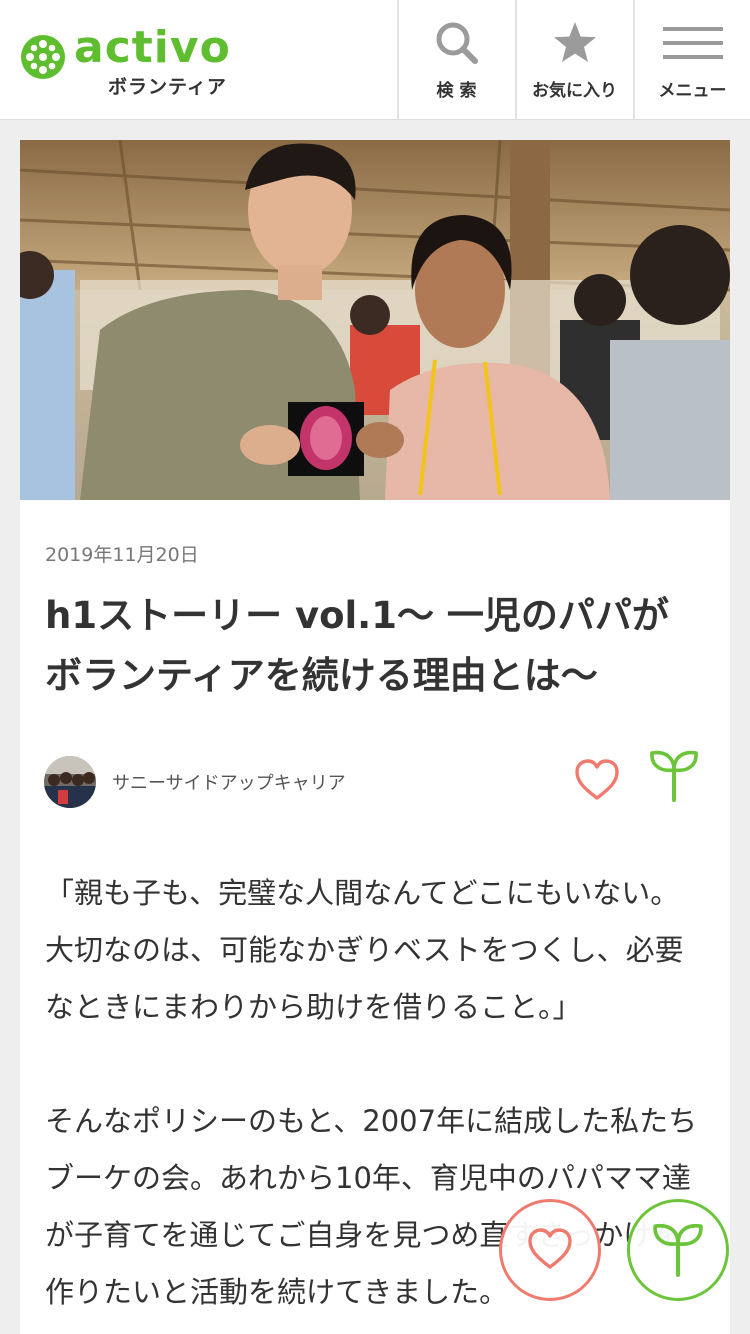 The height and width of the screenshot is (1334, 750). Describe the element at coordinates (229, 782) in the screenshot. I see `author-name: サニーサイドアップキャリア` at that location.